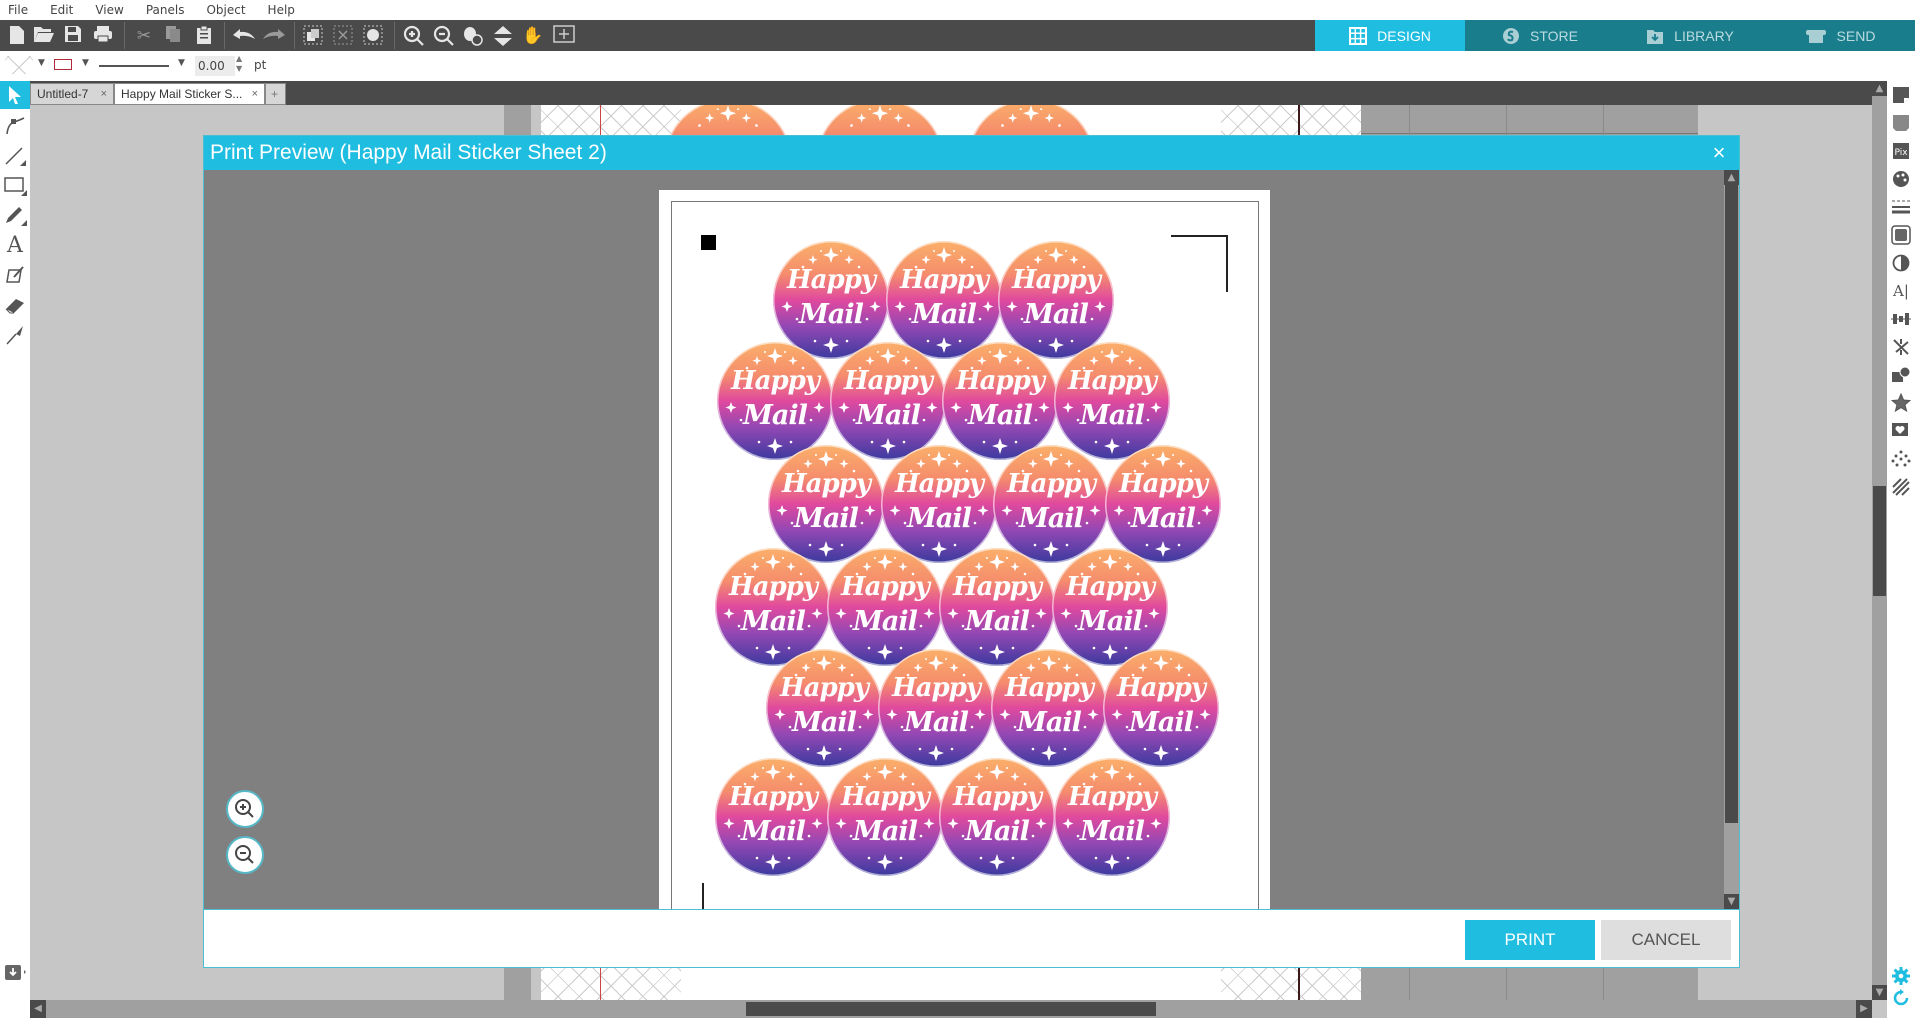 The height and width of the screenshot is (1018, 1915). What do you see at coordinates (1719, 153) in the screenshot?
I see `dialog-close-icon: ×` at bounding box center [1719, 153].